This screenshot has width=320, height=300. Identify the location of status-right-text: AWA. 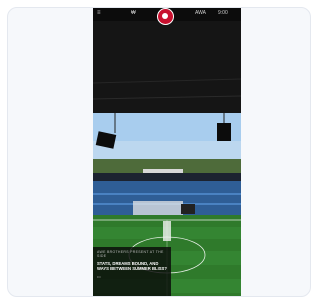
(201, 13).